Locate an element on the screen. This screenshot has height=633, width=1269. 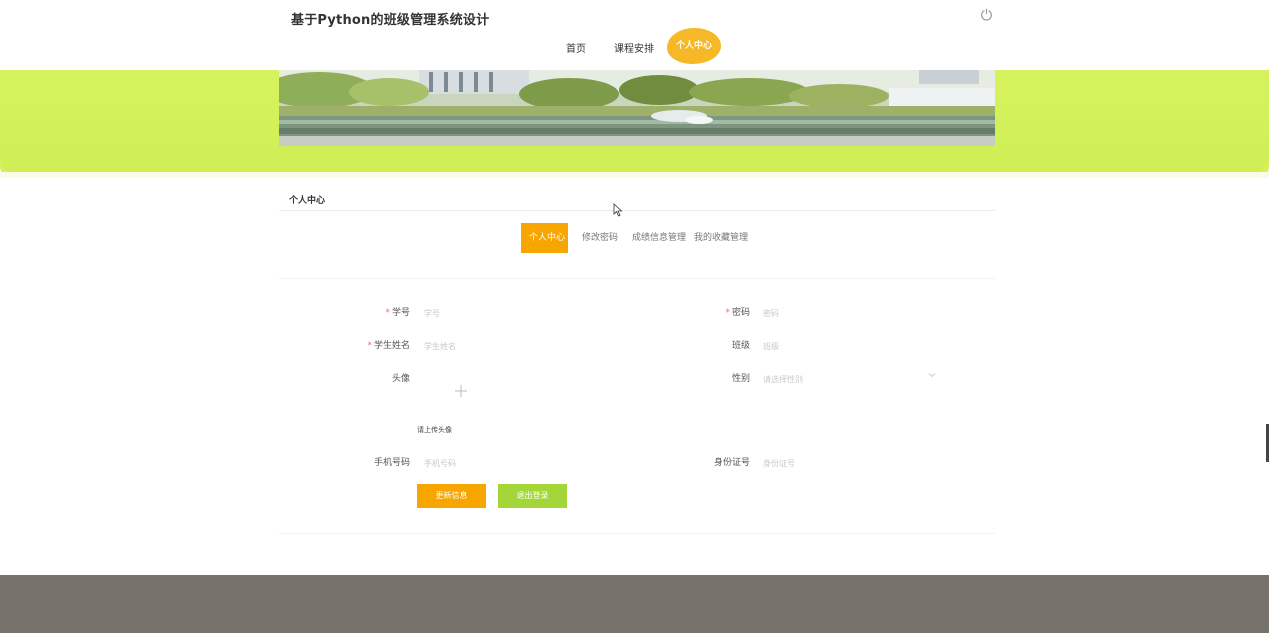
nav-personal-center: 个人中心 is located at coordinates (694, 46).